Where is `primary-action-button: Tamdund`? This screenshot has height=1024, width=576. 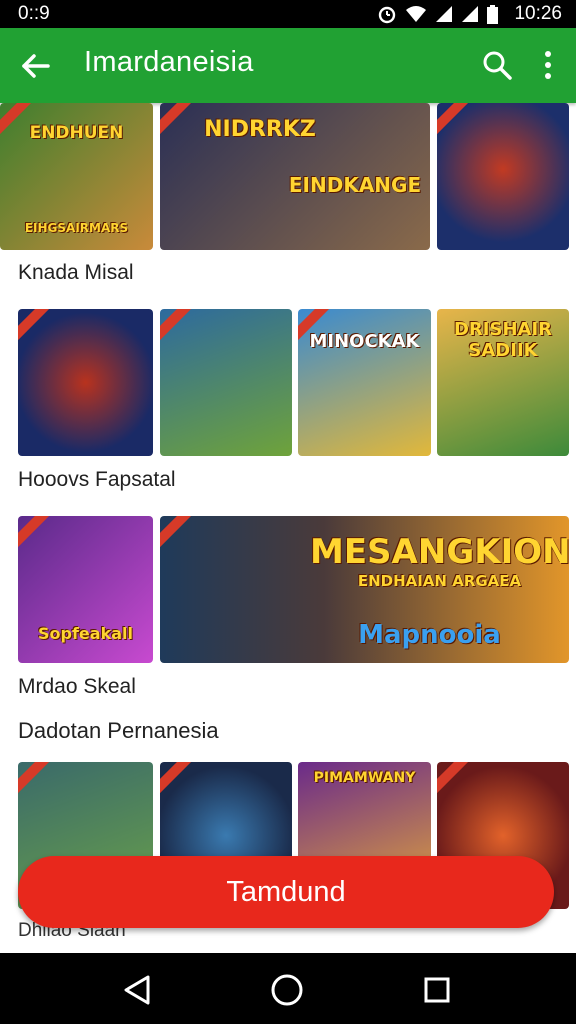
primary-action-button: Tamdund is located at coordinates (286, 892).